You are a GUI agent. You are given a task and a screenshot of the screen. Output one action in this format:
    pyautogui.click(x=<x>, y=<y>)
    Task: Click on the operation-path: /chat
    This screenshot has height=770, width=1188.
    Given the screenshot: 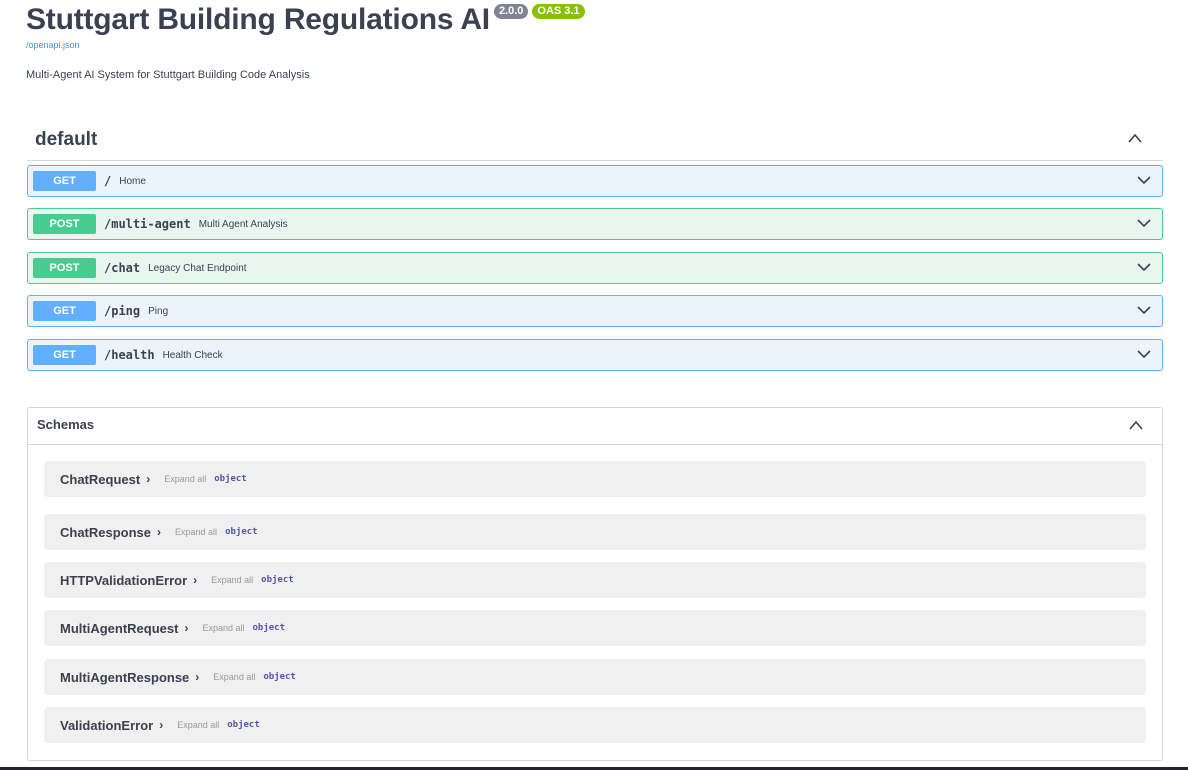 What is the action you would take?
    pyautogui.click(x=122, y=268)
    